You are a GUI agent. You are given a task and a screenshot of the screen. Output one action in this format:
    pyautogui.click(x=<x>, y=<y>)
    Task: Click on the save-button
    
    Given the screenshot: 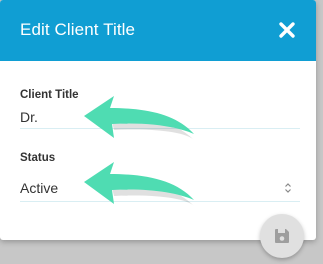 What is the action you would take?
    pyautogui.click(x=282, y=236)
    